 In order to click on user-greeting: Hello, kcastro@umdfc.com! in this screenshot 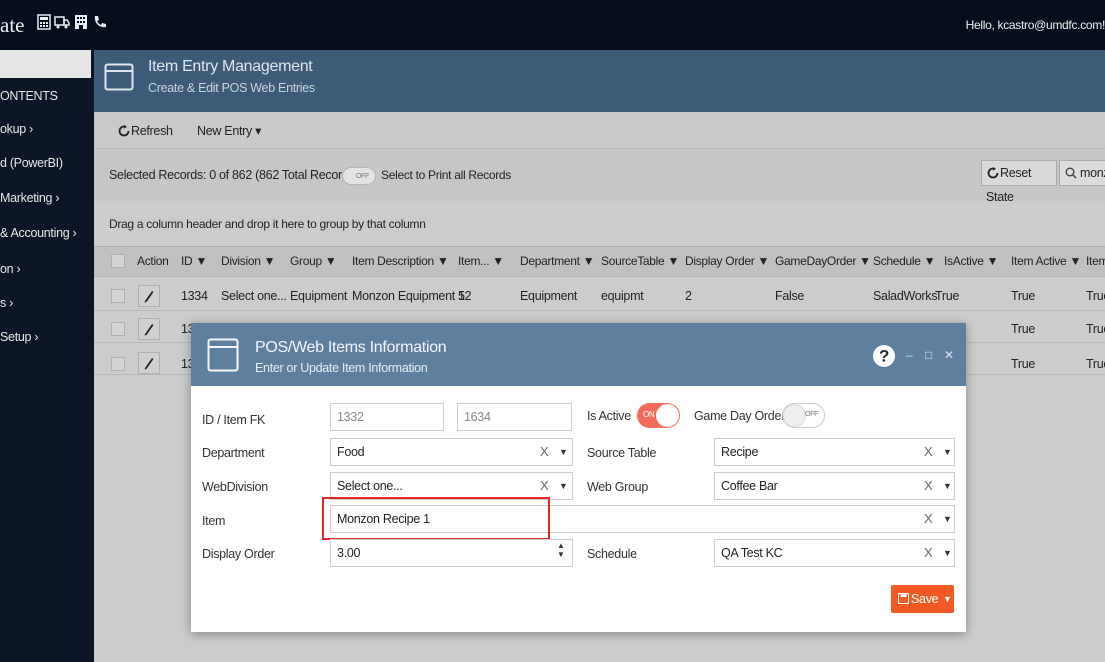, I will do `click(1035, 25)`.